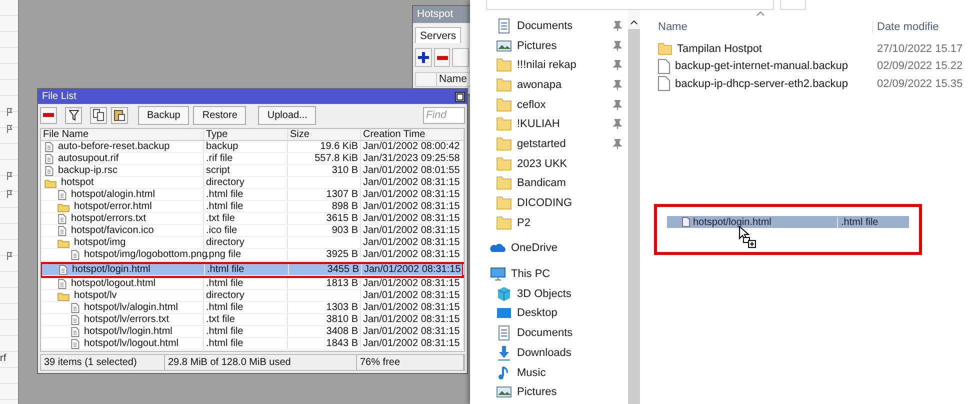  Describe the element at coordinates (252, 219) in the screenshot. I see `file-row: hotspot/errors.txt .txt file 3615 B Jan/01/2002 08:31:15` at that location.